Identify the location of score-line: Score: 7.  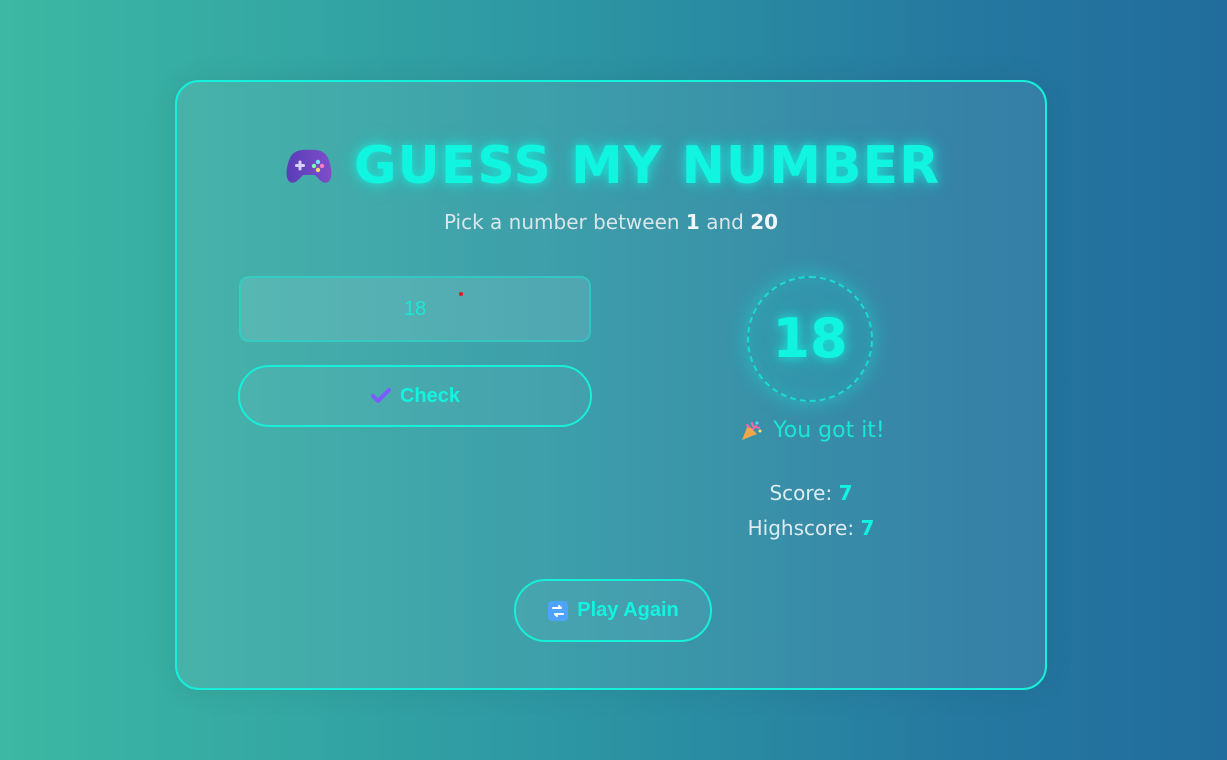
(811, 493).